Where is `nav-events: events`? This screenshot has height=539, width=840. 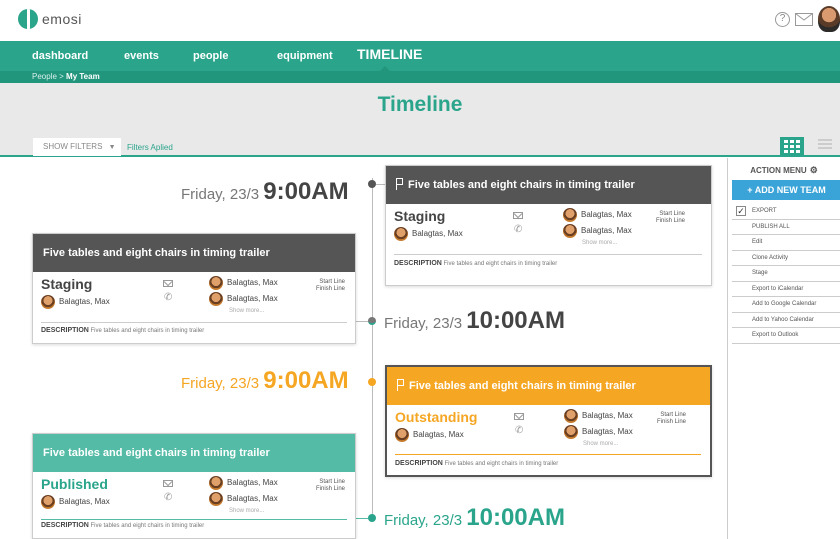
nav-events: events is located at coordinates (141, 56).